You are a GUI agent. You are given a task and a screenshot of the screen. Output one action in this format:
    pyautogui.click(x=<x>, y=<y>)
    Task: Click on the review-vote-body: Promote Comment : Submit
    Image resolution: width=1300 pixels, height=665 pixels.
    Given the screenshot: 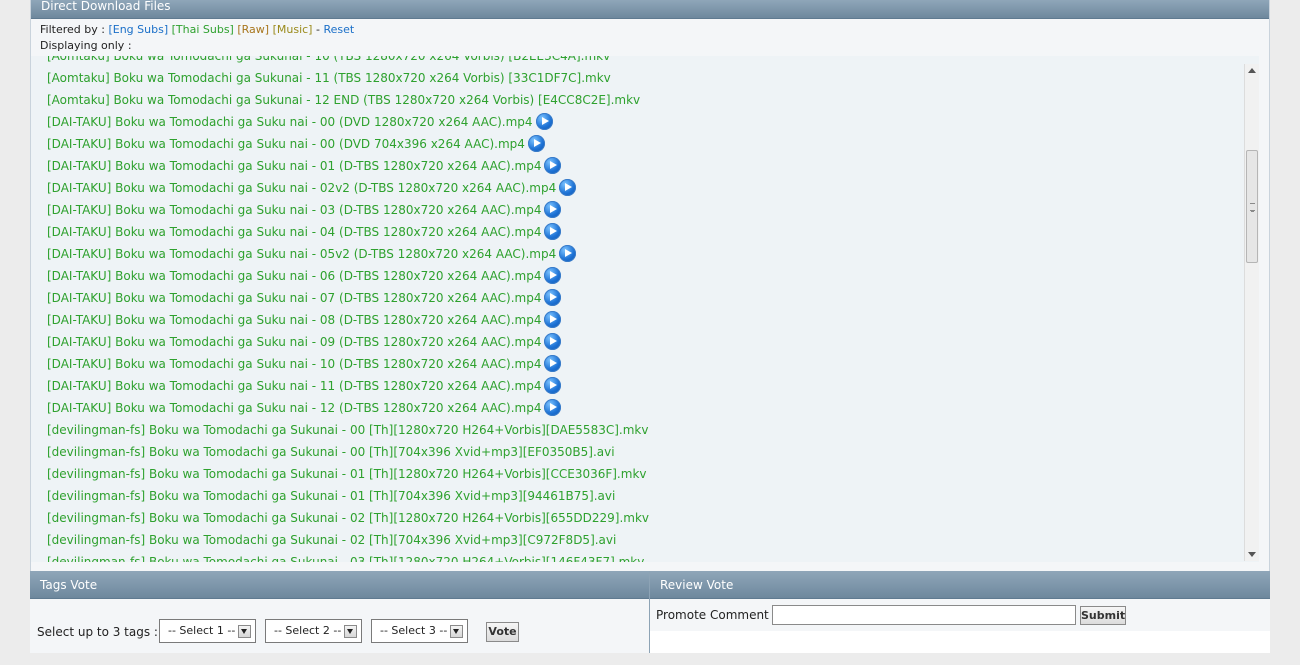 What is the action you would take?
    pyautogui.click(x=960, y=615)
    